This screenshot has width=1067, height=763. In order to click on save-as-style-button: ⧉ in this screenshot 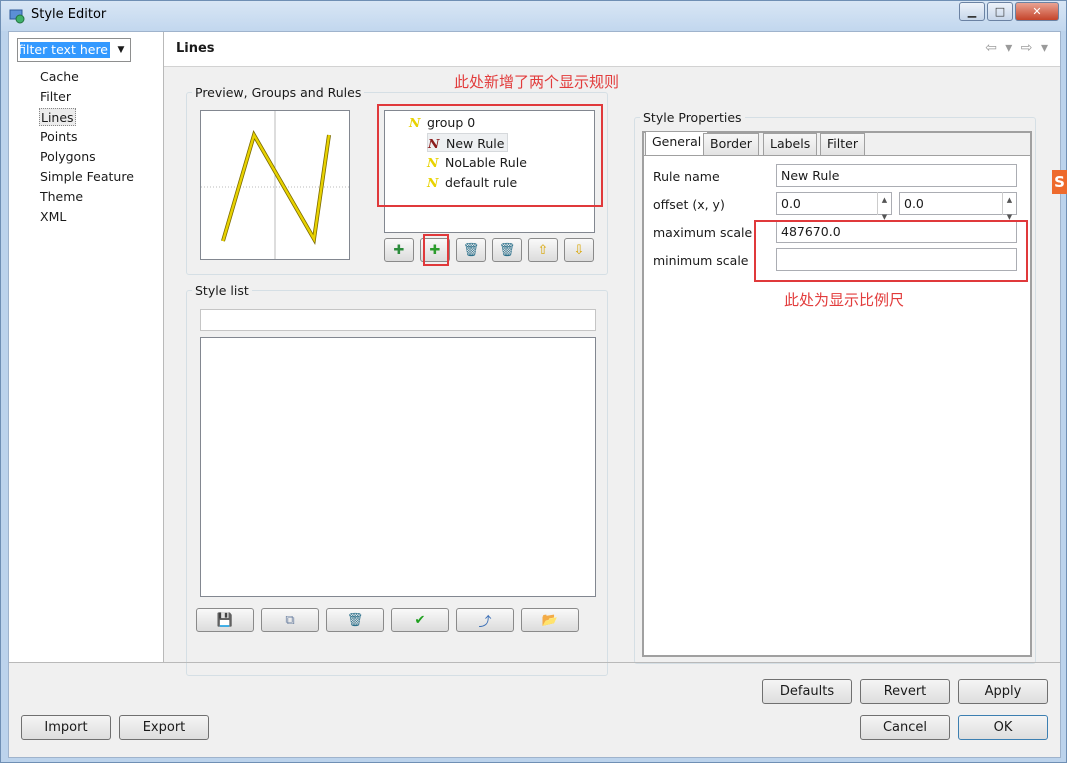, I will do `click(290, 620)`.